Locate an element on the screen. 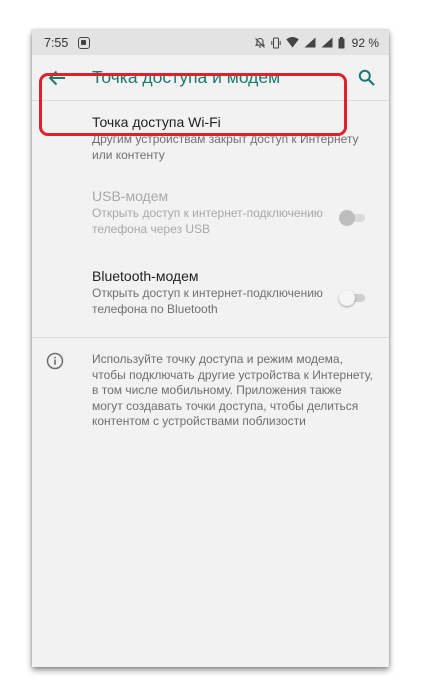  bluetooth-tethering-title: Bluetooth-модем is located at coordinates (145, 276).